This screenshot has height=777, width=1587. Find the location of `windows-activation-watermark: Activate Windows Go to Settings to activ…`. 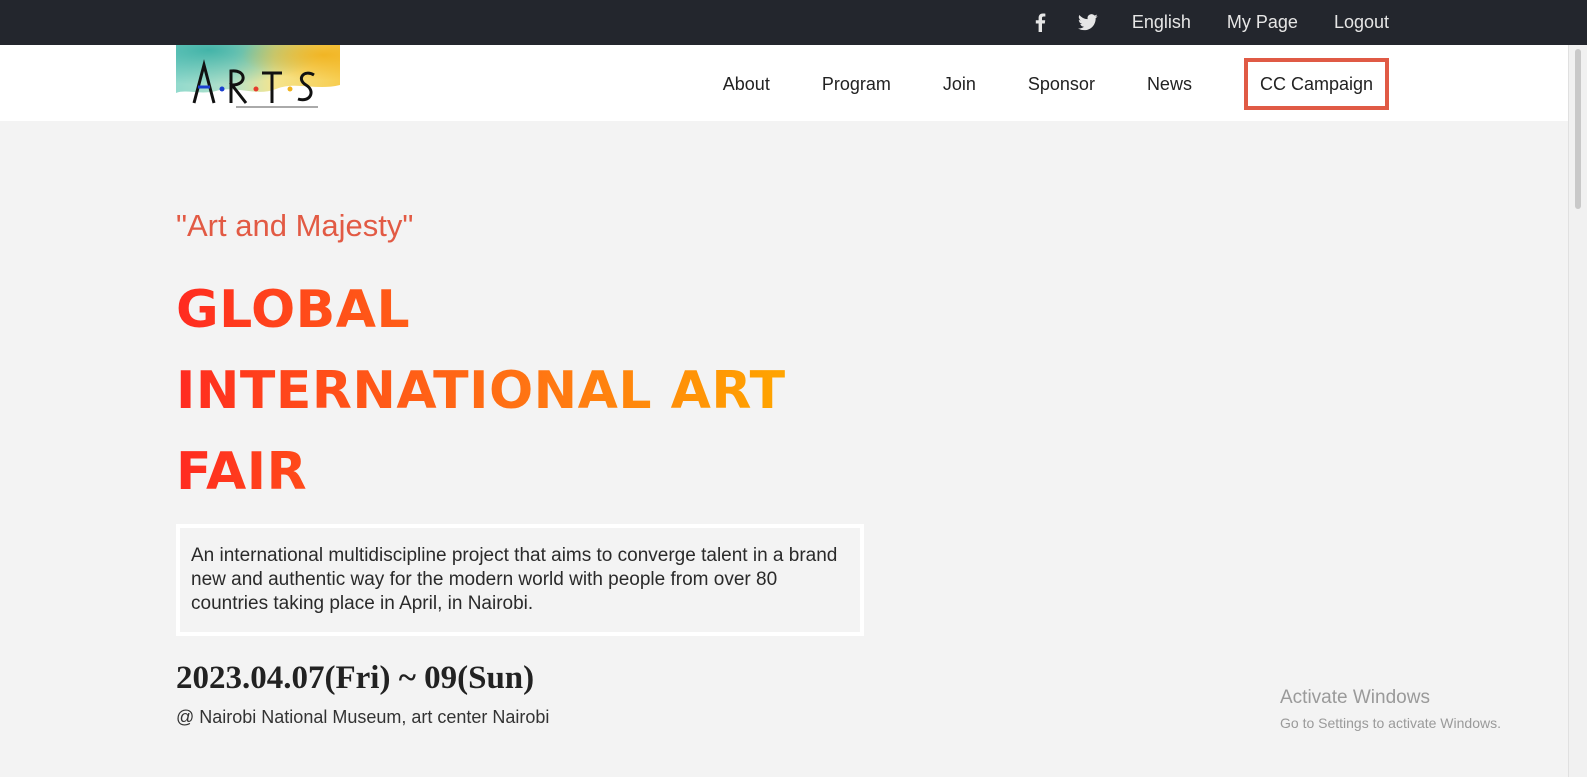

windows-activation-watermark: Activate Windows Go to Settings to activ… is located at coordinates (1390, 709).